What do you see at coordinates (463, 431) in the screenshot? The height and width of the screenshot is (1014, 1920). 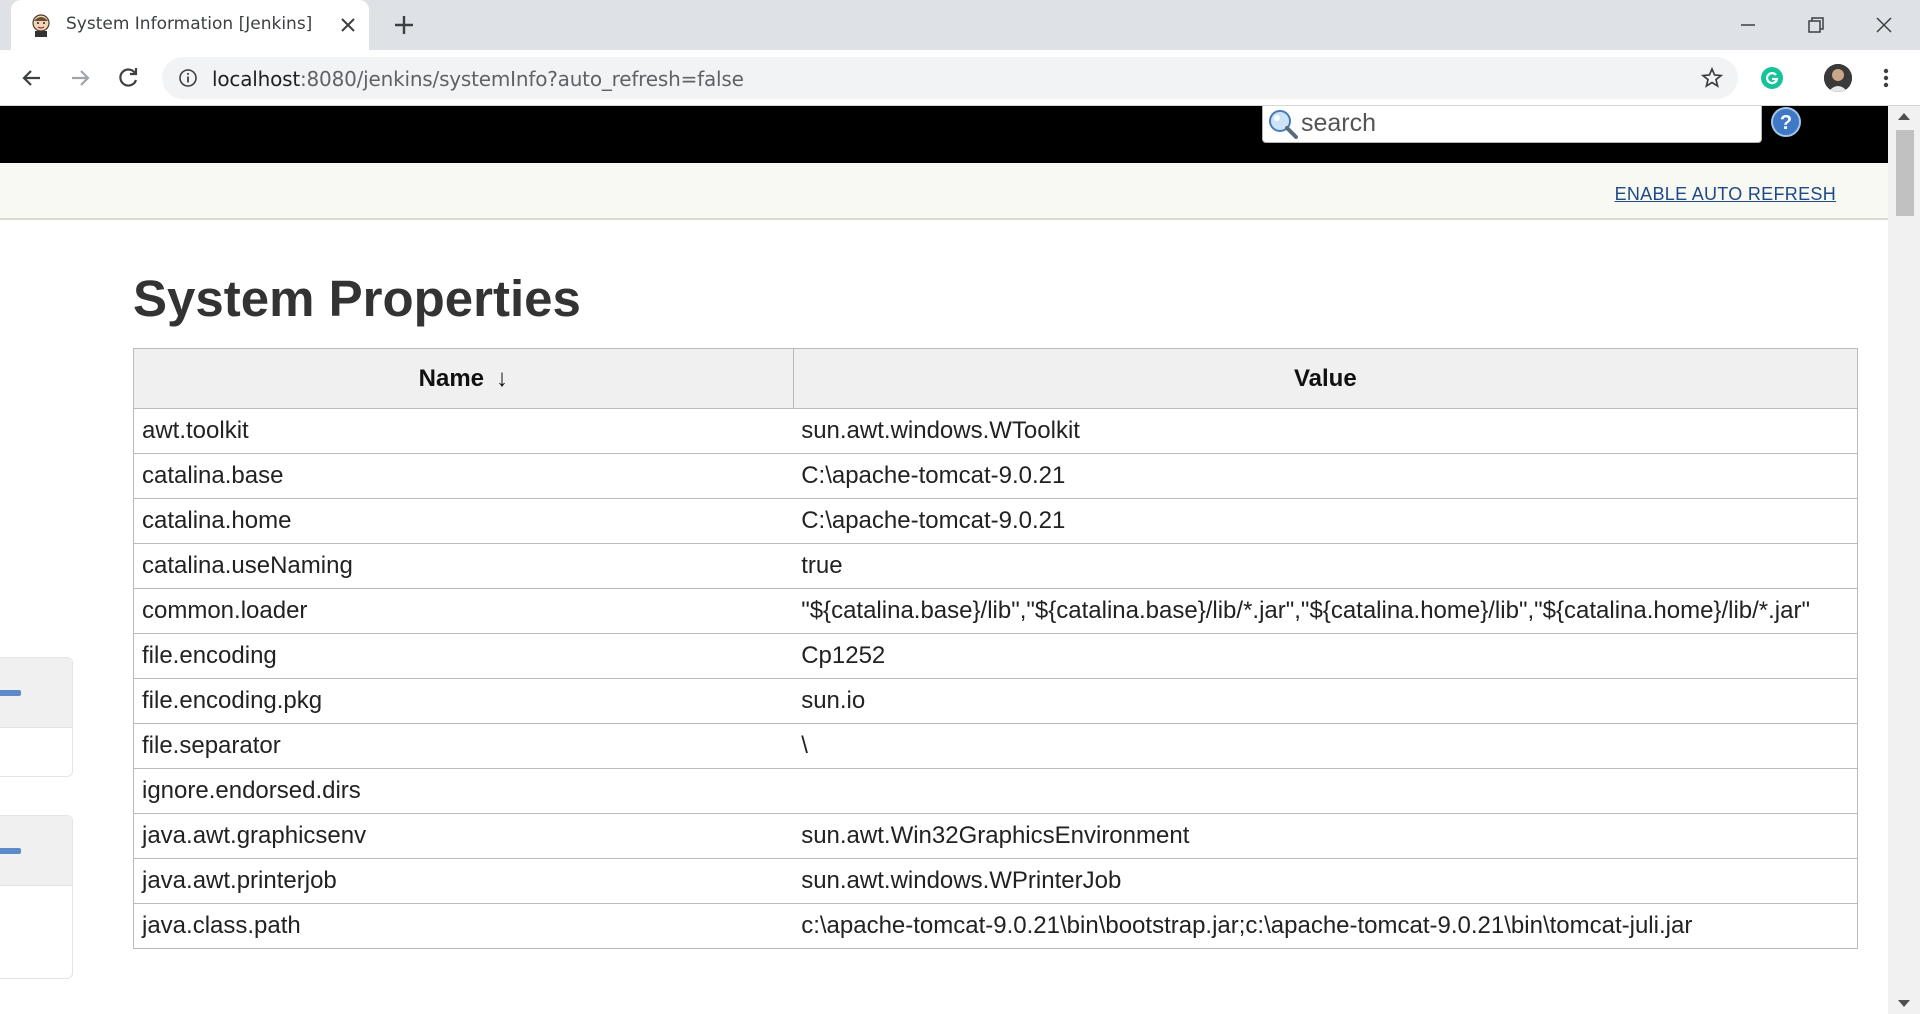 I see `property-name: awt.toolkit` at bounding box center [463, 431].